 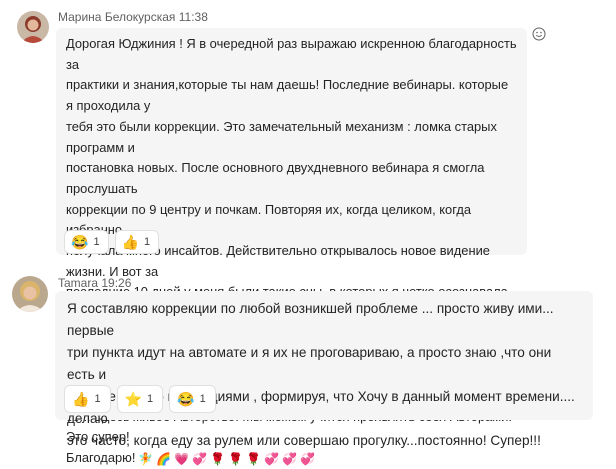 I want to click on author-name: Tamara, so click(x=78, y=283).